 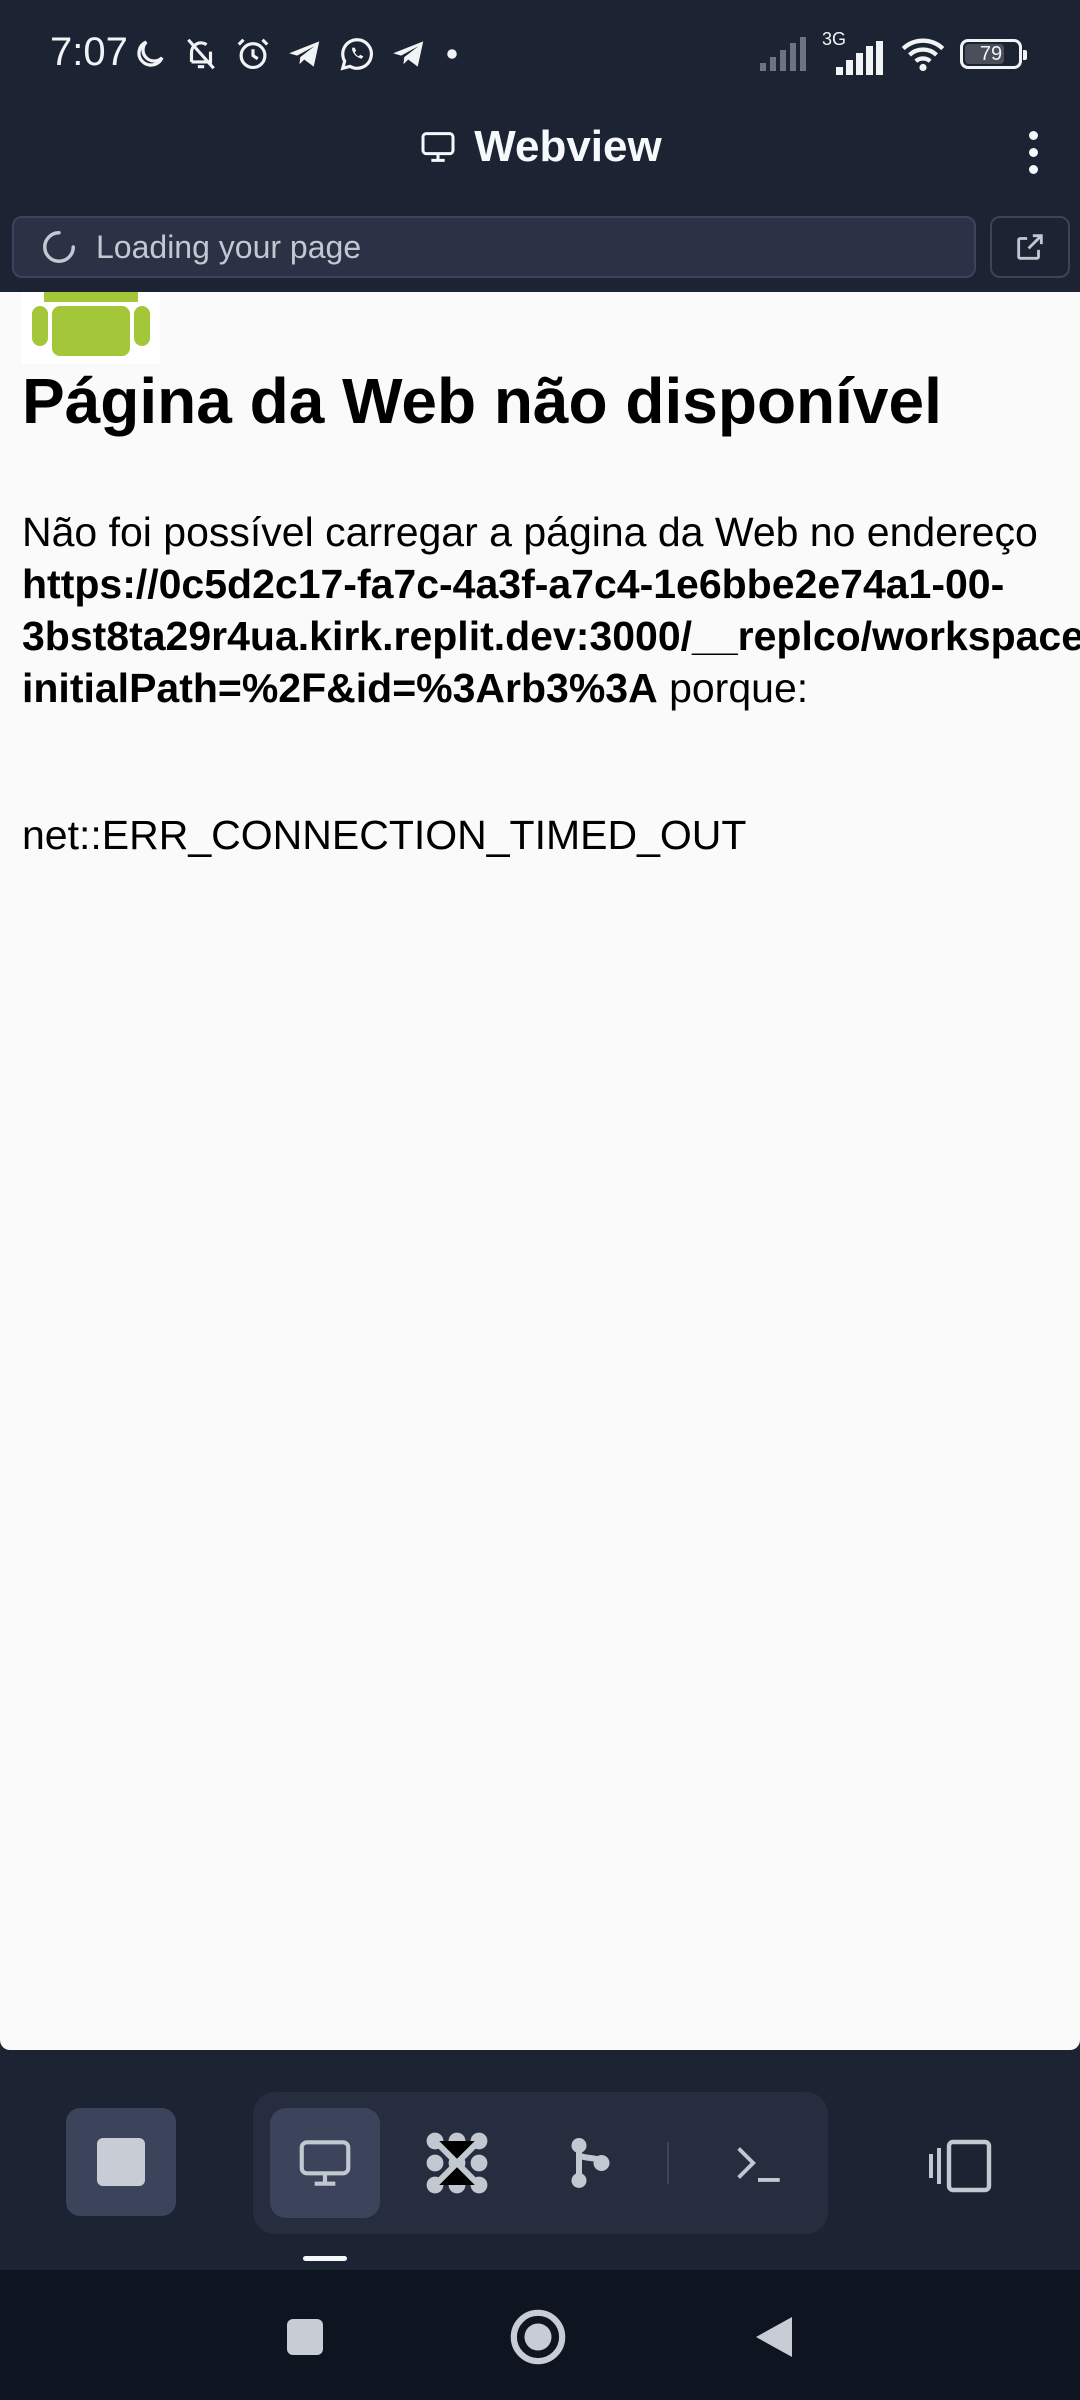 I want to click on error-code: net::ERR_CONNECTION_TIMED_OUT, so click(x=384, y=835).